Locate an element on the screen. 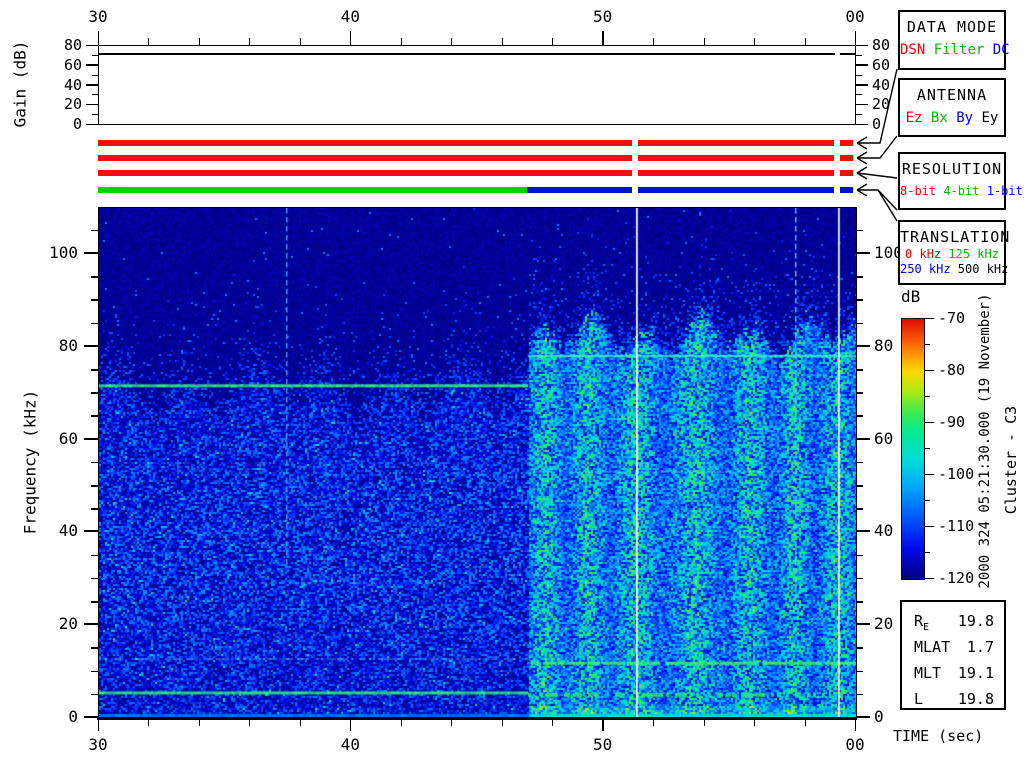 The height and width of the screenshot is (768, 1024). top-axis-tick-label: 50 is located at coordinates (603, 16).